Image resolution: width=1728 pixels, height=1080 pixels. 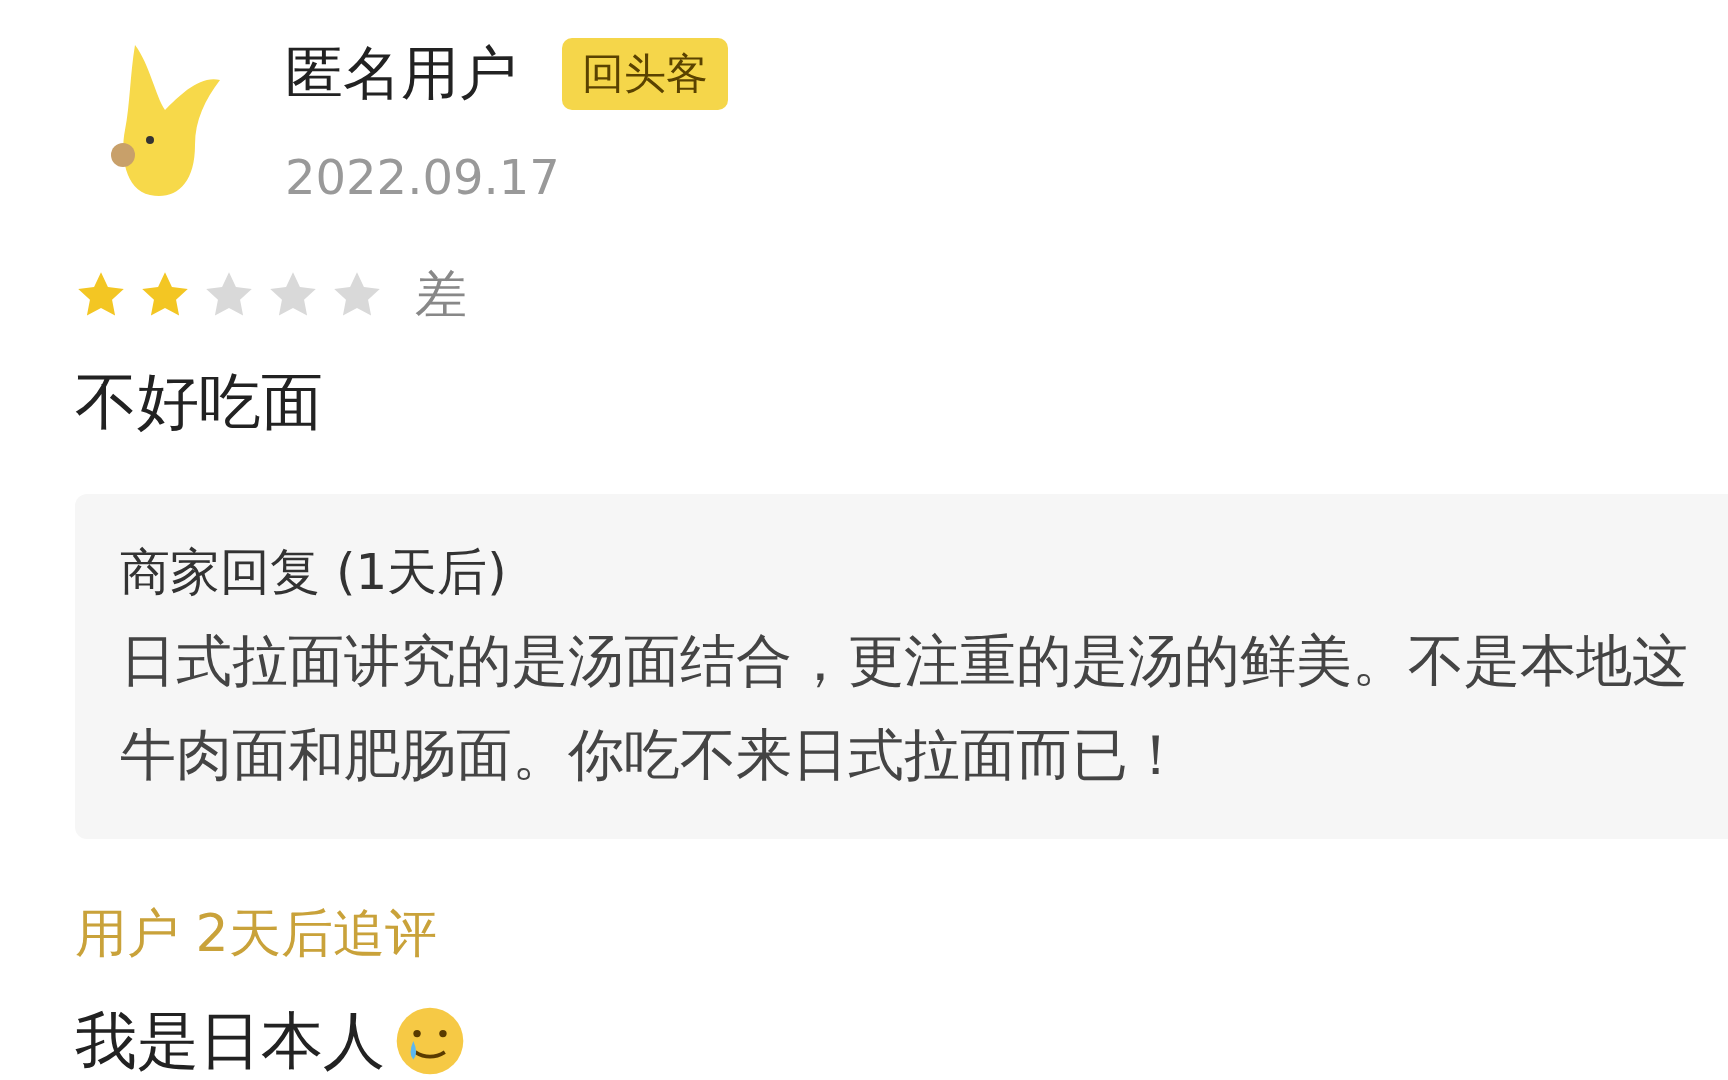 What do you see at coordinates (401, 73) in the screenshot?
I see `user-name: 匿名用户` at bounding box center [401, 73].